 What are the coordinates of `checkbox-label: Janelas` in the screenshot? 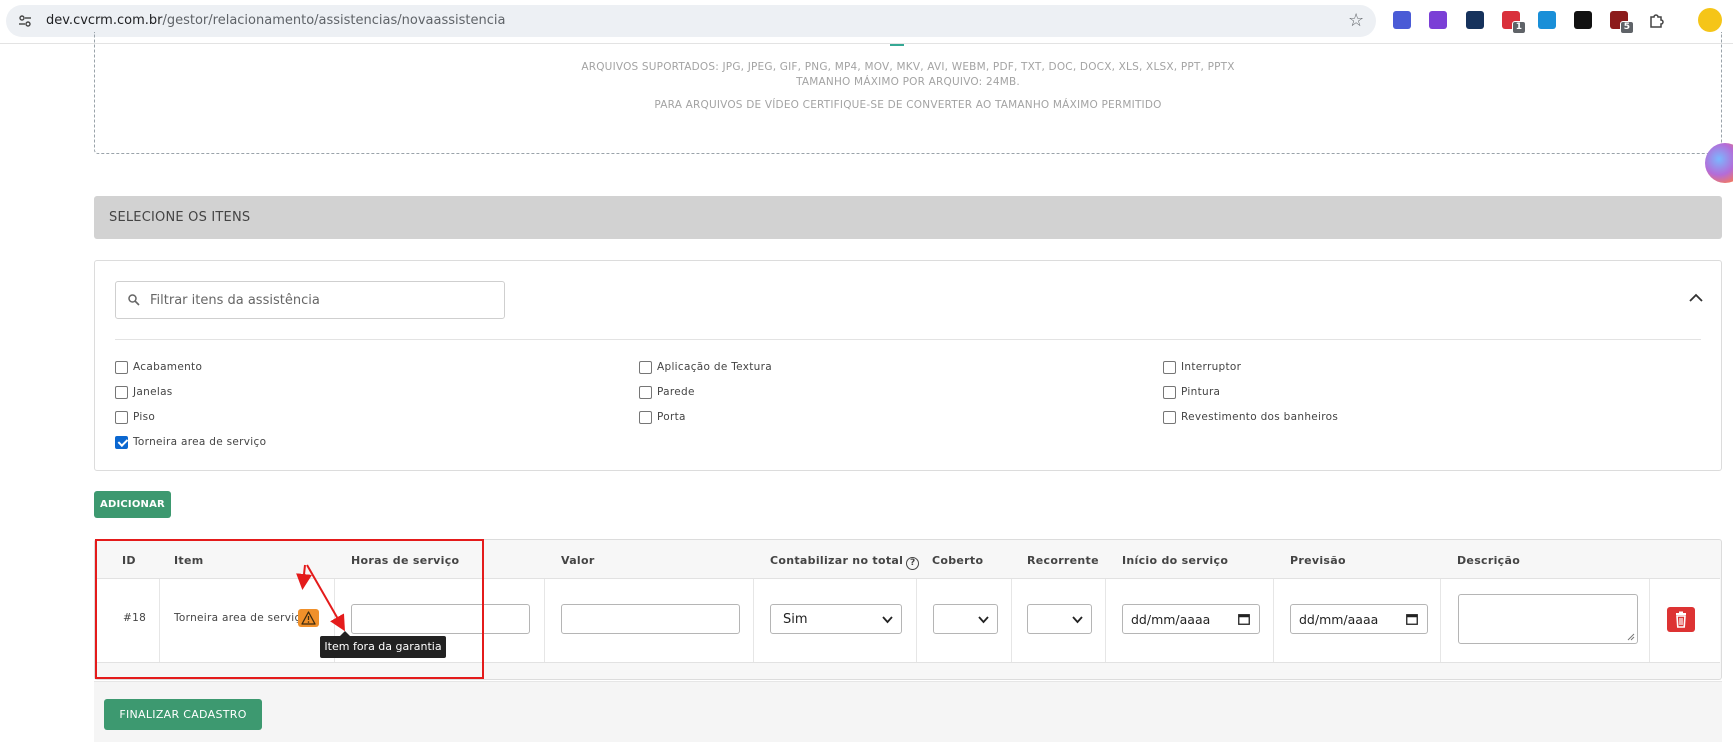 It's located at (153, 392).